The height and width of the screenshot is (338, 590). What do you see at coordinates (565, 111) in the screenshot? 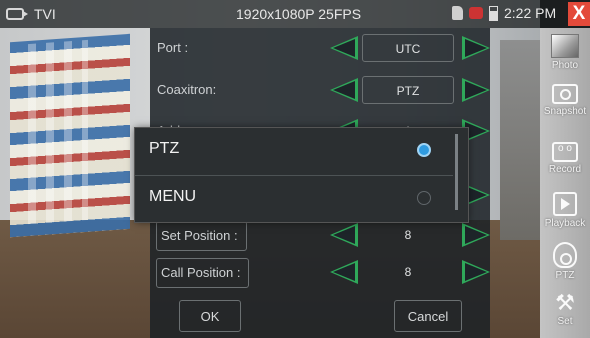
I see `snapshot-label: Snapshot` at bounding box center [565, 111].